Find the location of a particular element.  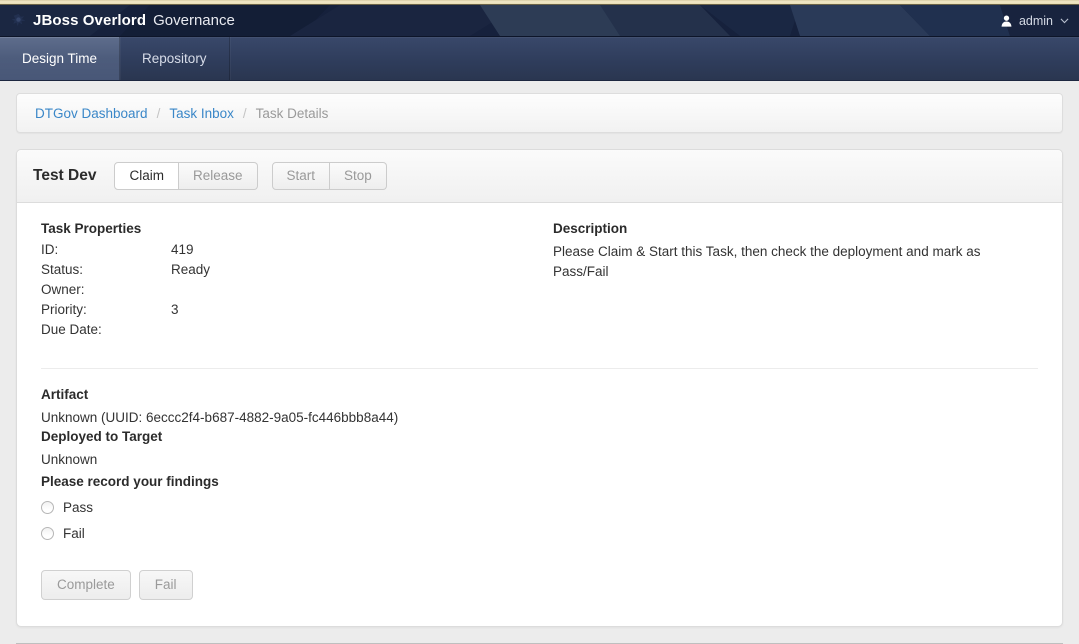

complete-button: Complete is located at coordinates (86, 585).